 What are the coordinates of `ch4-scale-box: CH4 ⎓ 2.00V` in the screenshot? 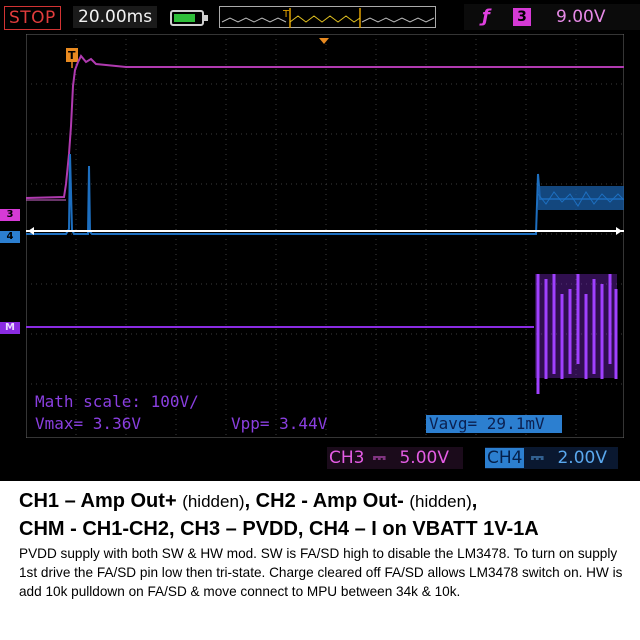 It's located at (551, 458).